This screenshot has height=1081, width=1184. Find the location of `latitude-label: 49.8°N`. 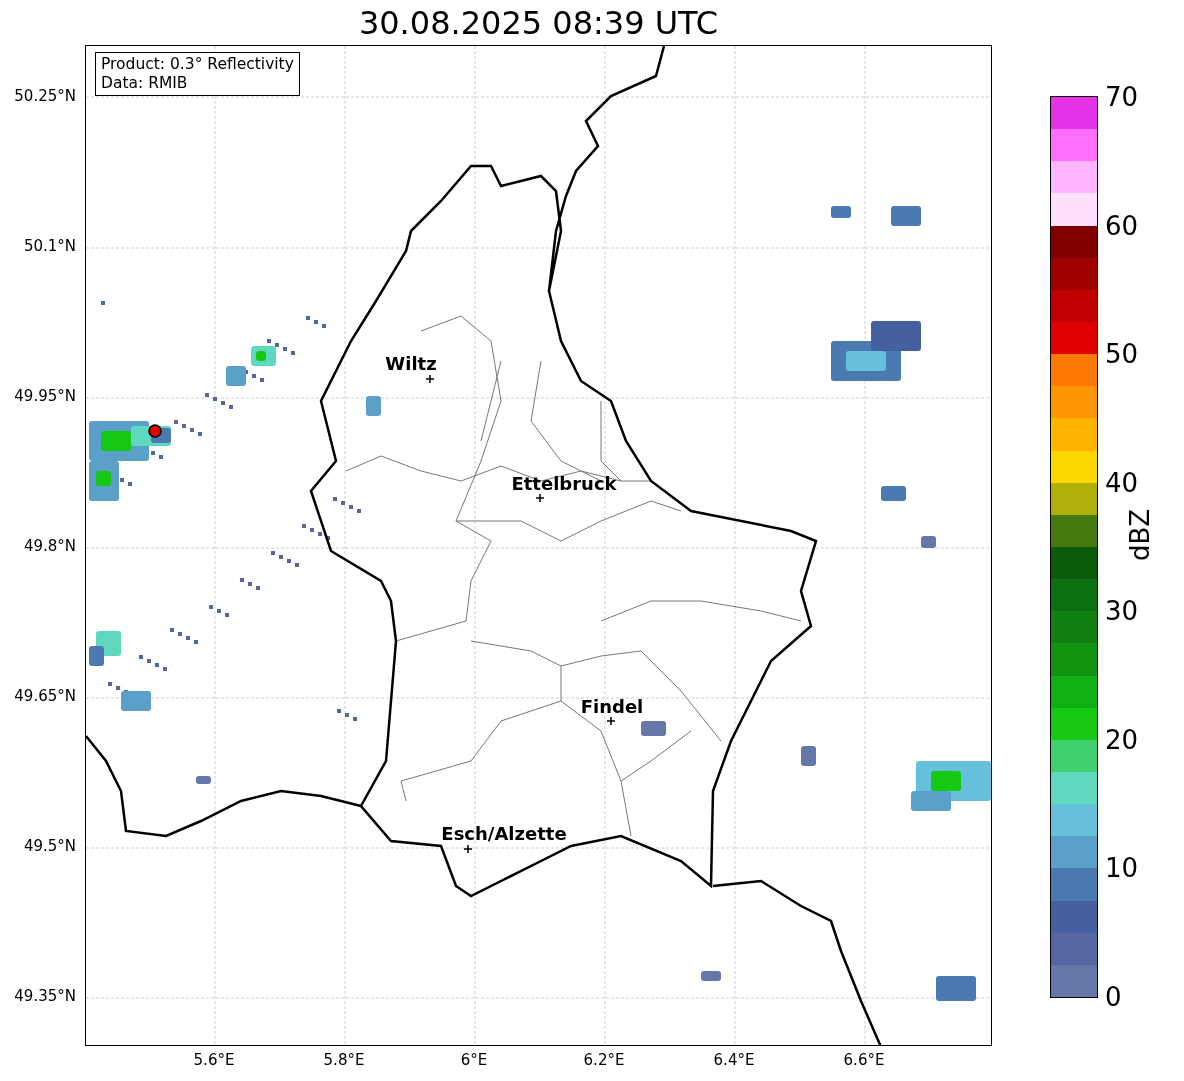

latitude-label: 49.8°N is located at coordinates (49, 546).